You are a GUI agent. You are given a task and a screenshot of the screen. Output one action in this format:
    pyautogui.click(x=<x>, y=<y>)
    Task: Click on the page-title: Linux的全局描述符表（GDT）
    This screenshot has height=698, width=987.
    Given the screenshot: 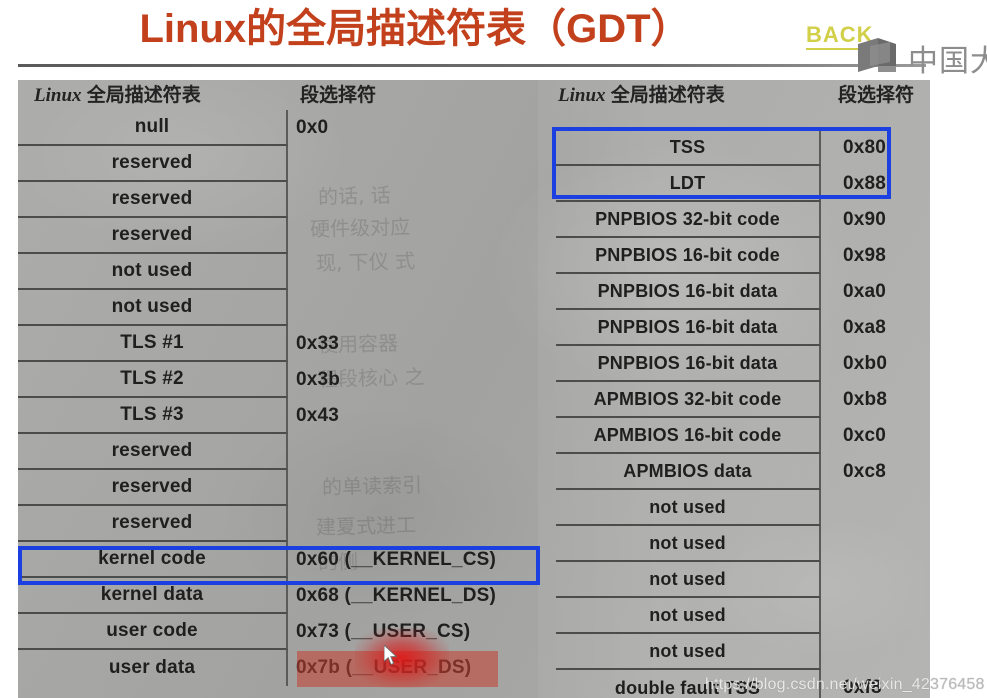 What is the action you would take?
    pyautogui.click(x=415, y=29)
    